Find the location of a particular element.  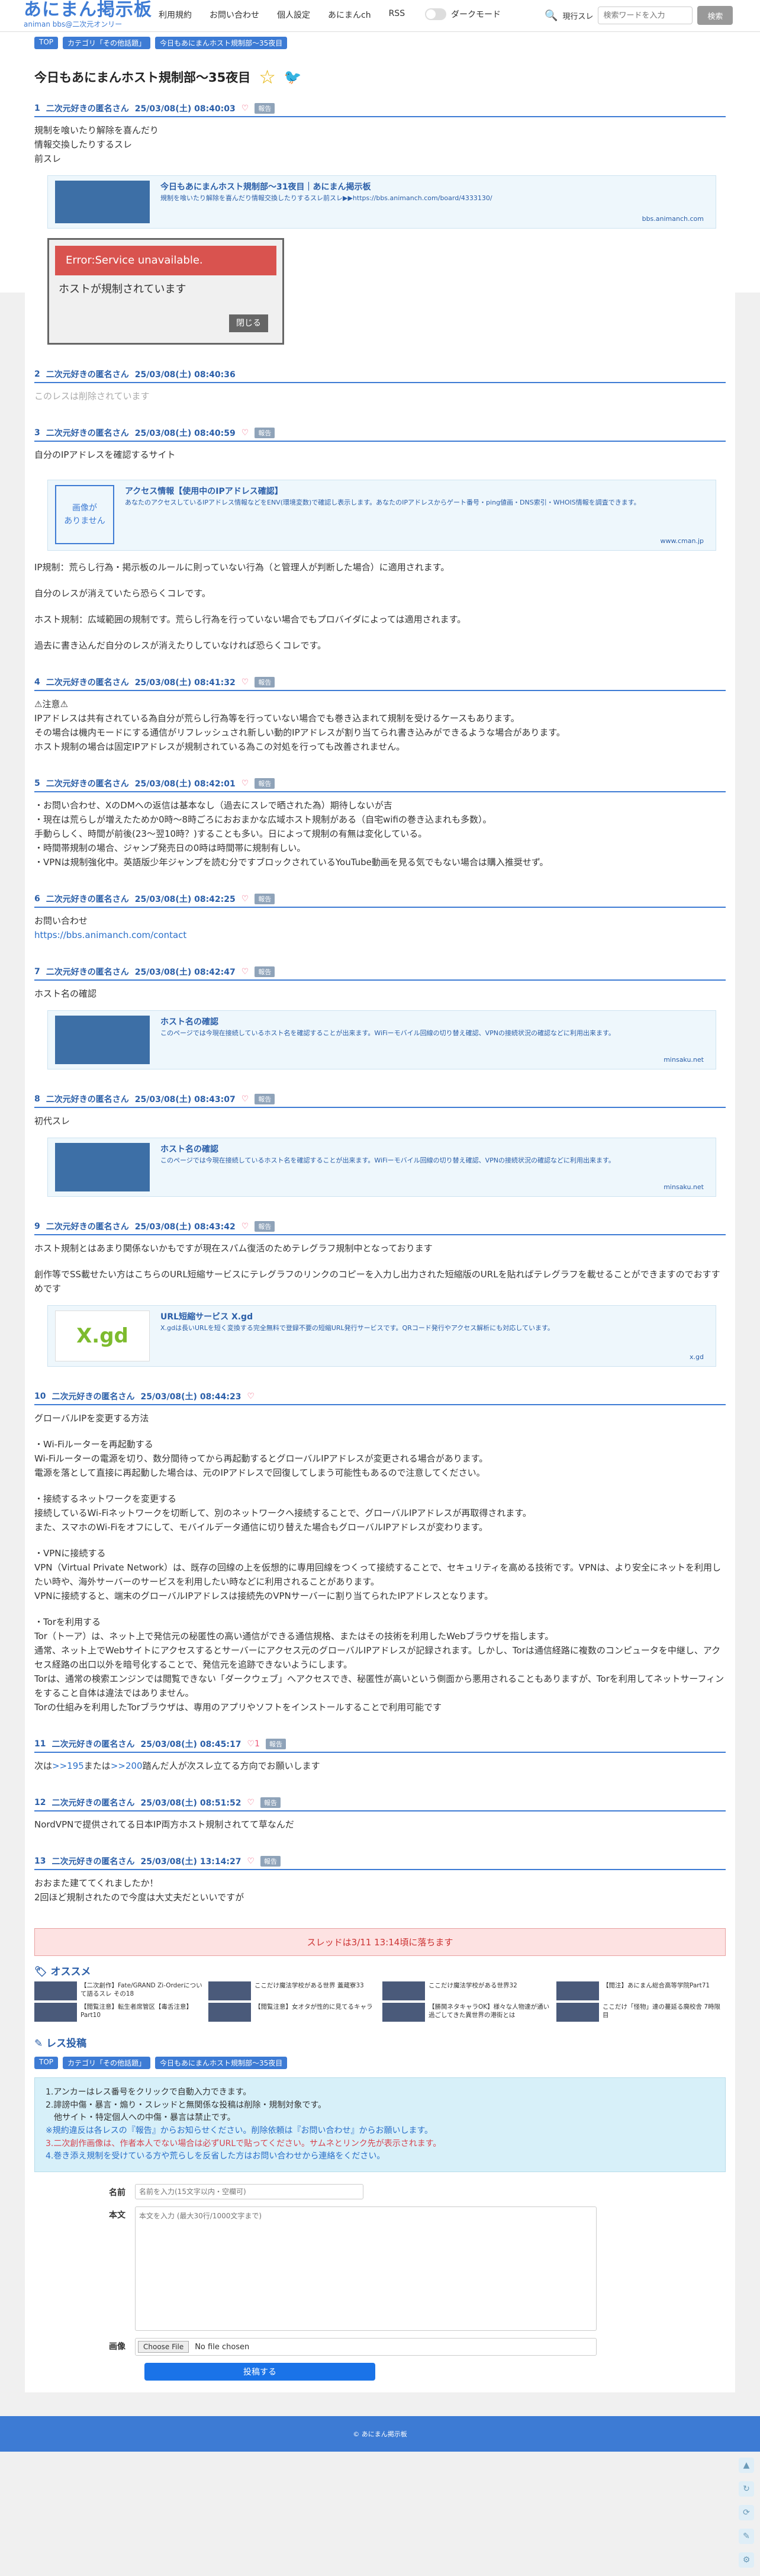

dark-mode-toggle is located at coordinates (435, 14).